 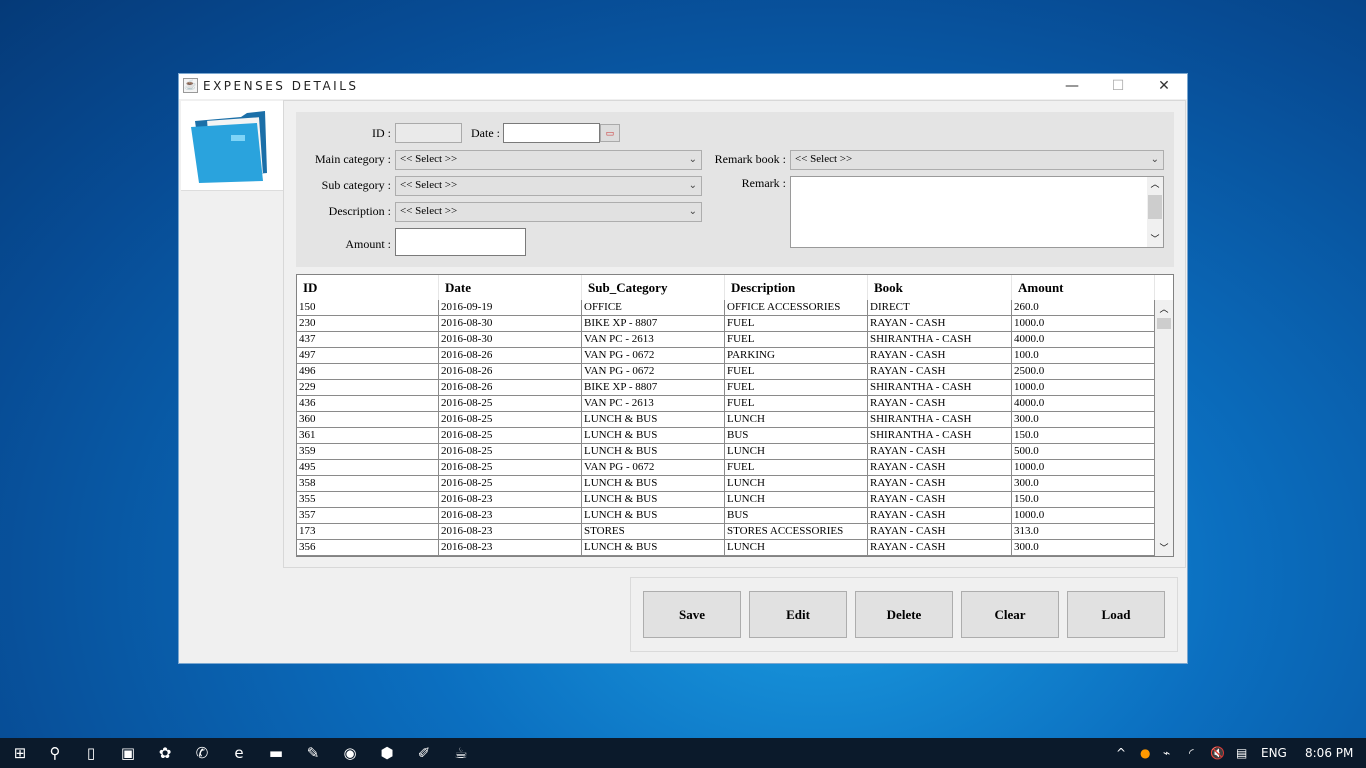 What do you see at coordinates (510, 308) in the screenshot?
I see `table-cell: 2016-09-19` at bounding box center [510, 308].